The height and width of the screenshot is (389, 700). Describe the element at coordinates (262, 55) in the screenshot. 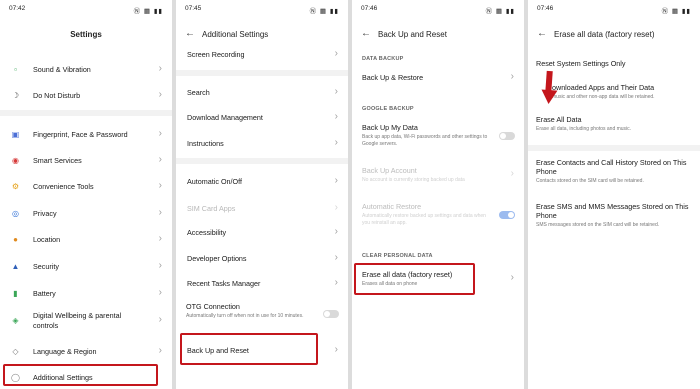

I see `menu-item-screen-recording: Screen Recording ›` at that location.